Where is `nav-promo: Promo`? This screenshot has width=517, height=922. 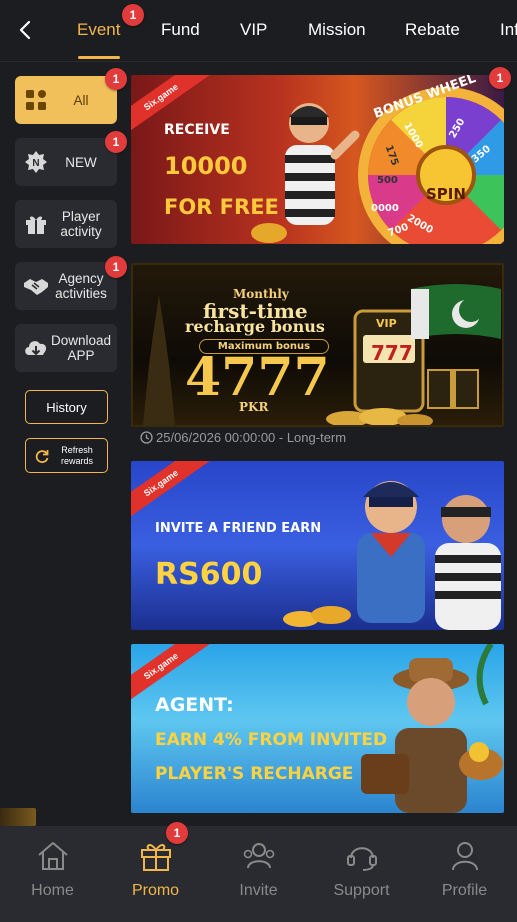 nav-promo: Promo is located at coordinates (155, 874).